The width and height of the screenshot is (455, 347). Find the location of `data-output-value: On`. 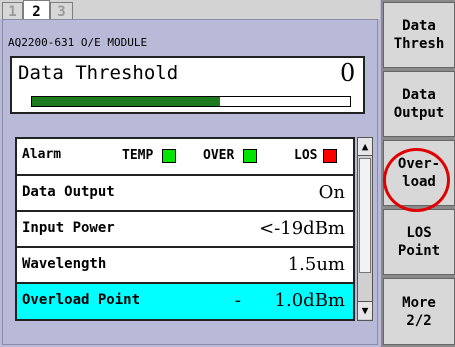

data-output-value: On is located at coordinates (331, 192).